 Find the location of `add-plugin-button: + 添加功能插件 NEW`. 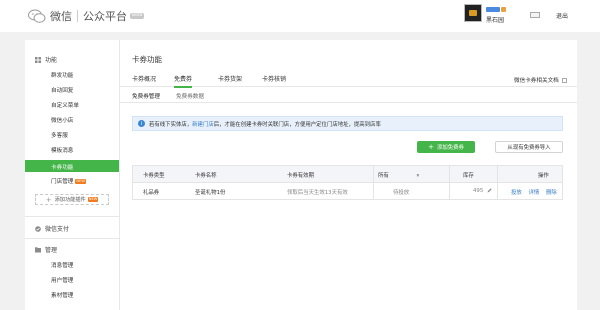

add-plugin-button: + 添加功能插件 NEW is located at coordinates (72, 199).